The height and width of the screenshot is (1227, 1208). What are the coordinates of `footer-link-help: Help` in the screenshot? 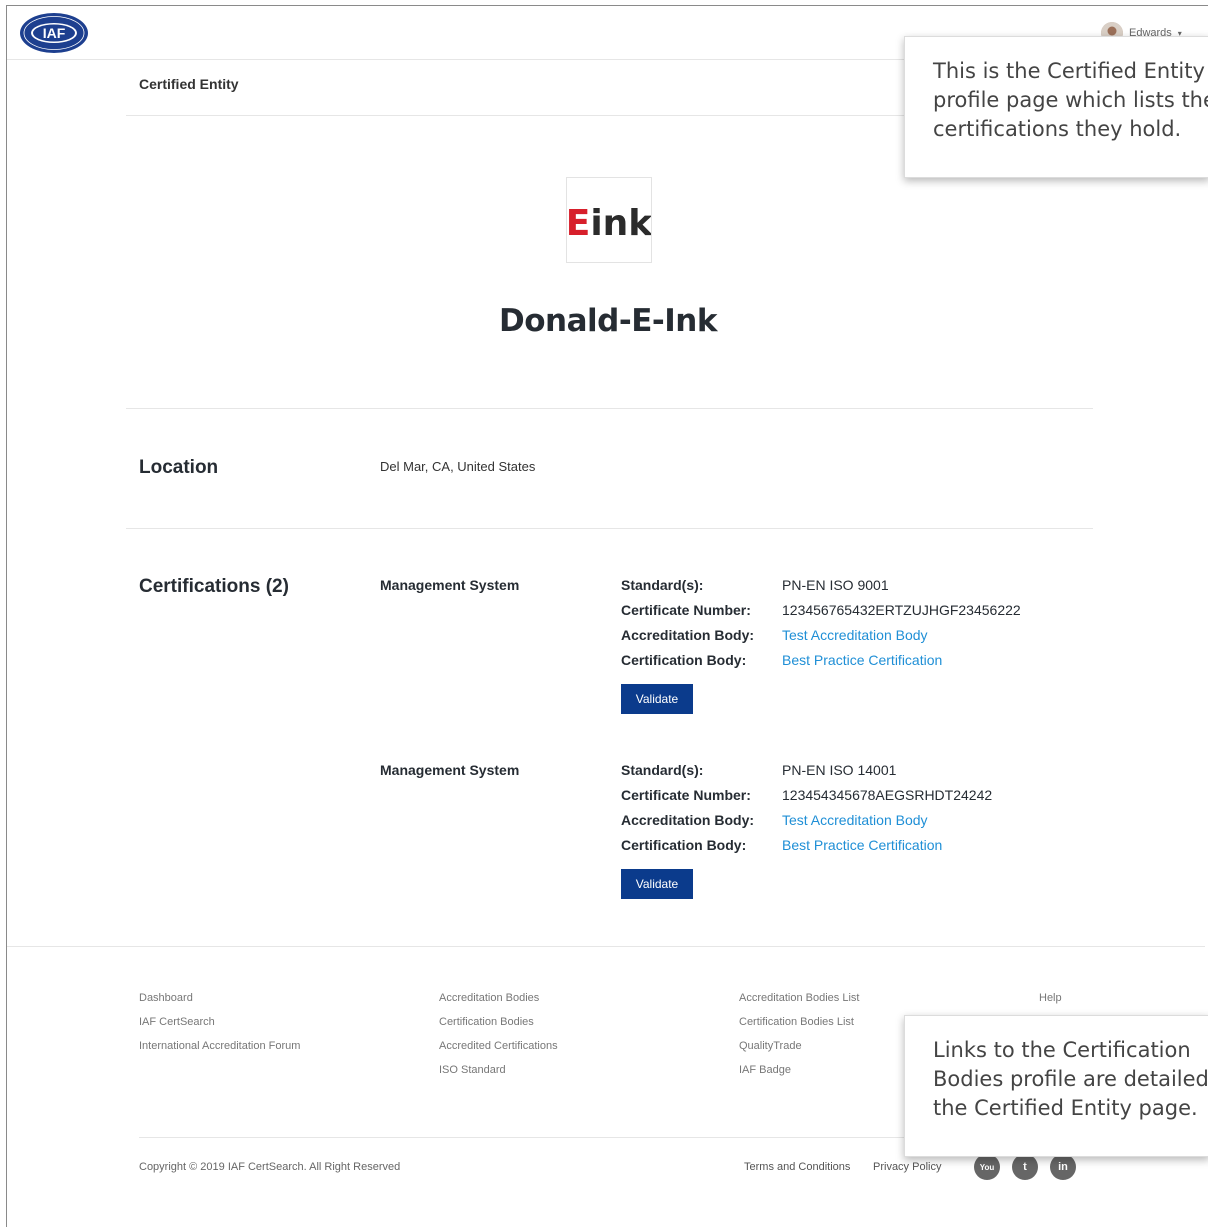 It's located at (1050, 1004).